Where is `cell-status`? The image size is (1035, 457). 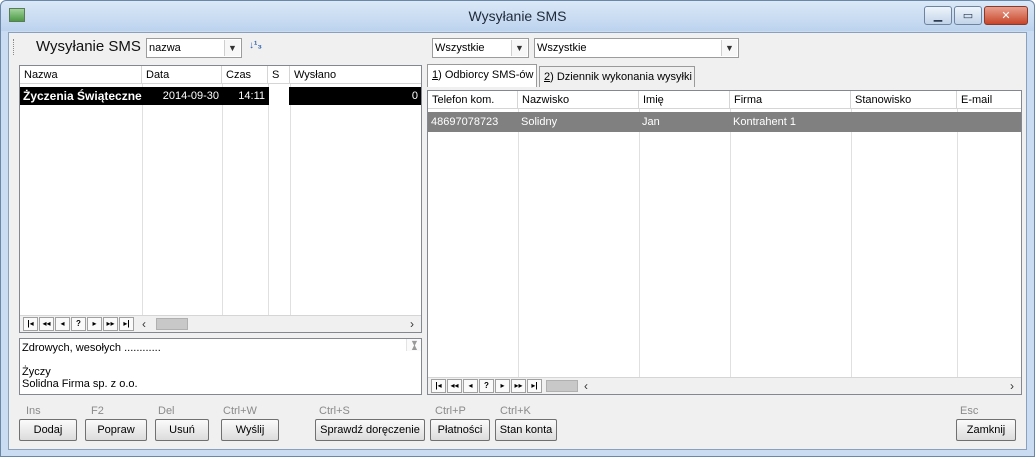
cell-status is located at coordinates (279, 96).